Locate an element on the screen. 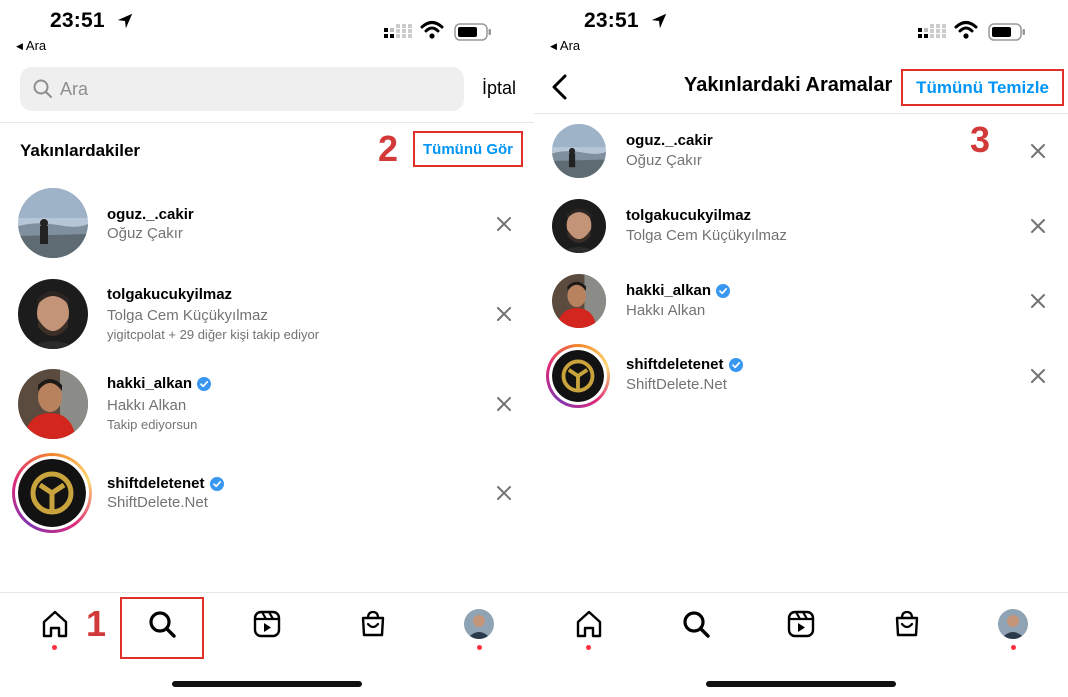 The width and height of the screenshot is (1068, 697). bottom-tab-bar: 1 is located at coordinates (267, 644).